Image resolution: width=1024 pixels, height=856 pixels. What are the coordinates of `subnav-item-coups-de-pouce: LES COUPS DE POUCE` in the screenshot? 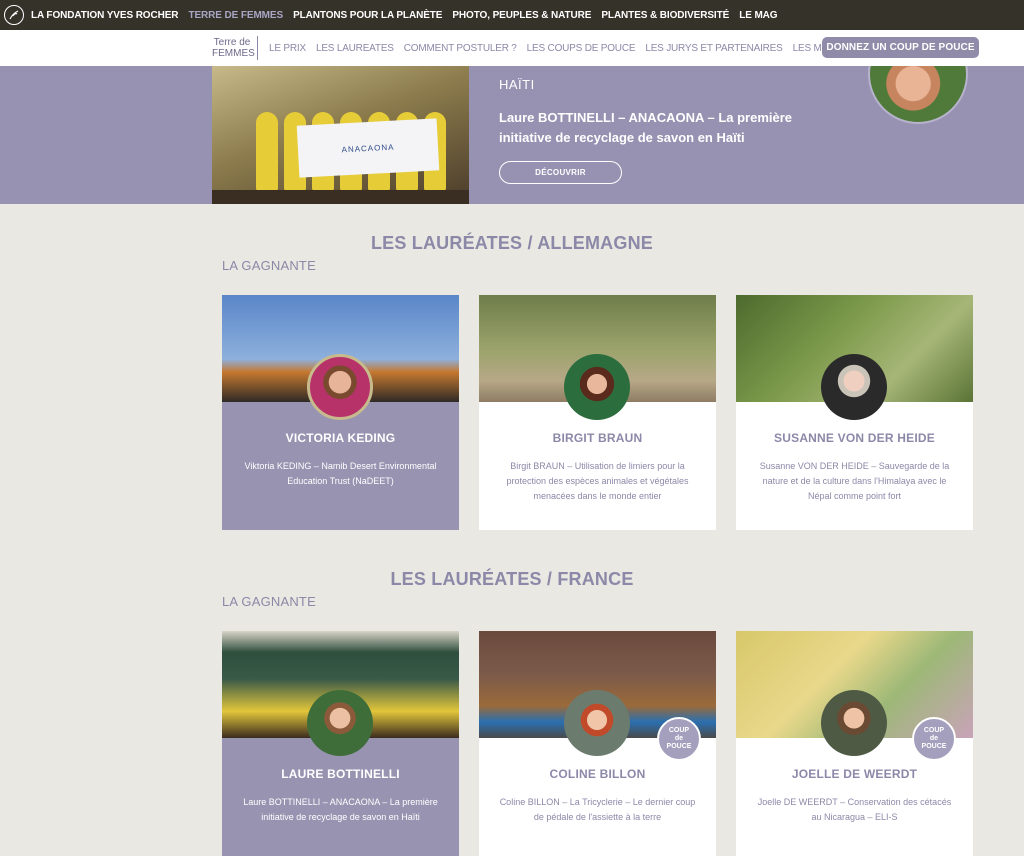 It's located at (581, 48).